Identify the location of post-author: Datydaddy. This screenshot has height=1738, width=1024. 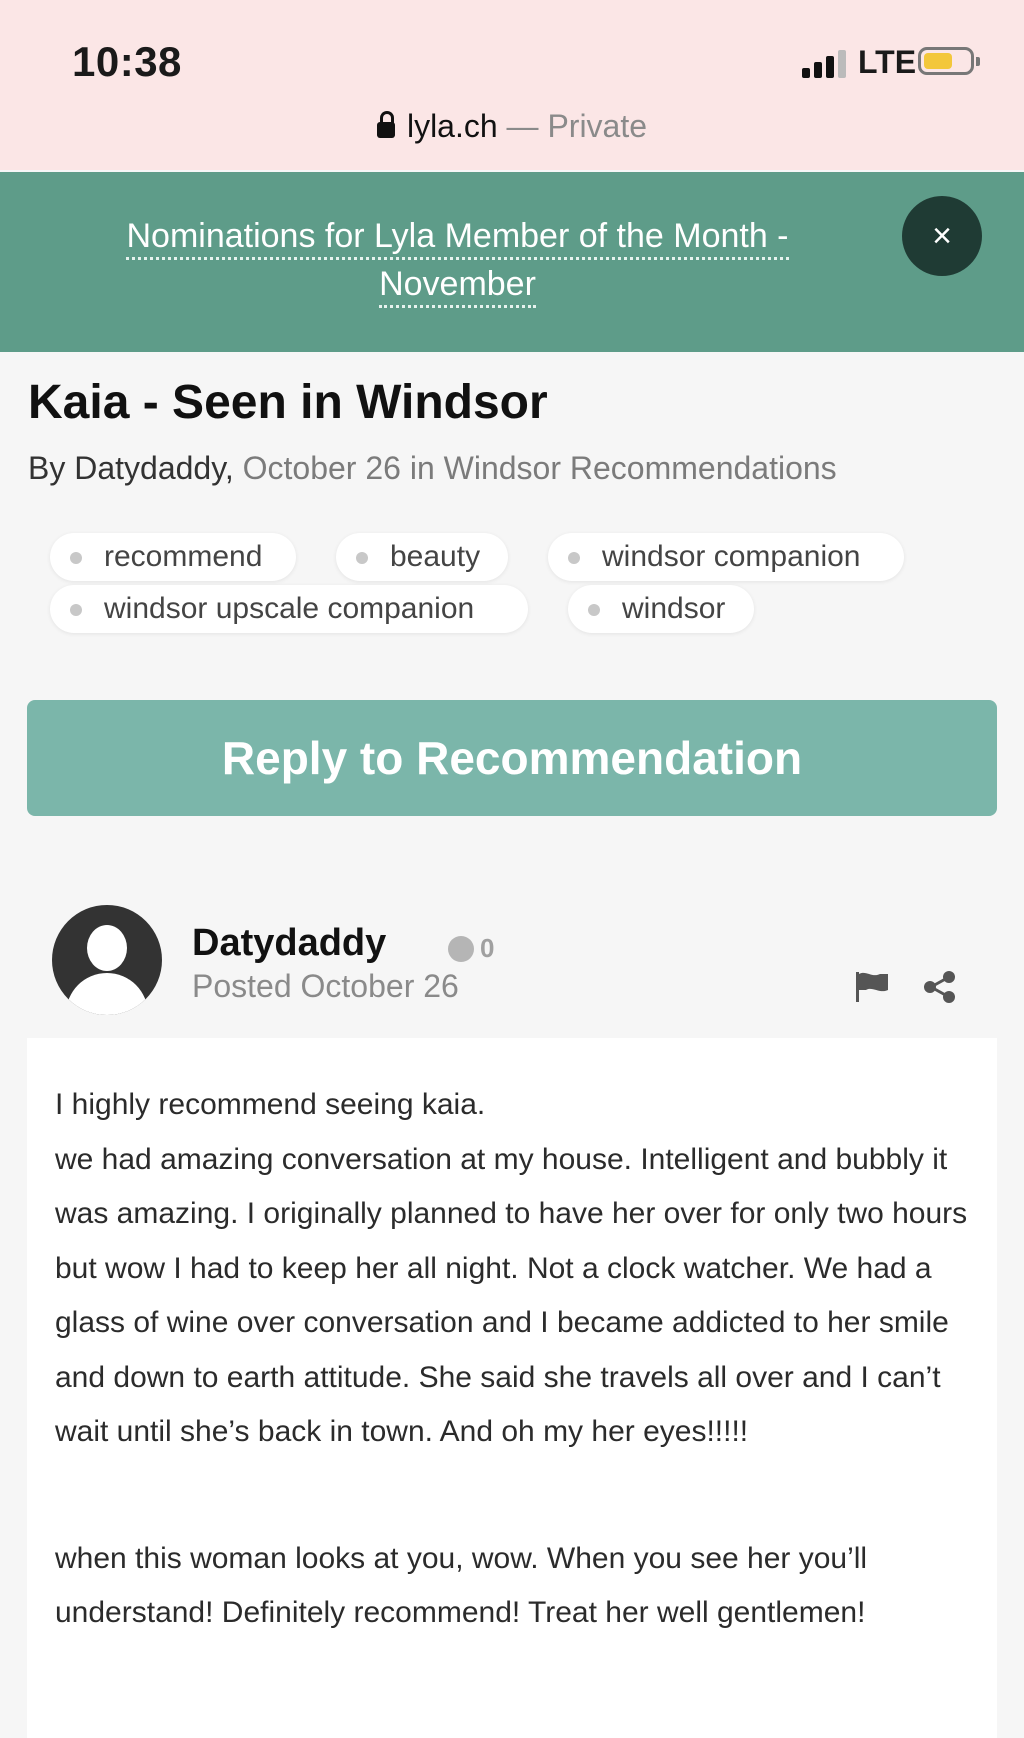
(289, 943).